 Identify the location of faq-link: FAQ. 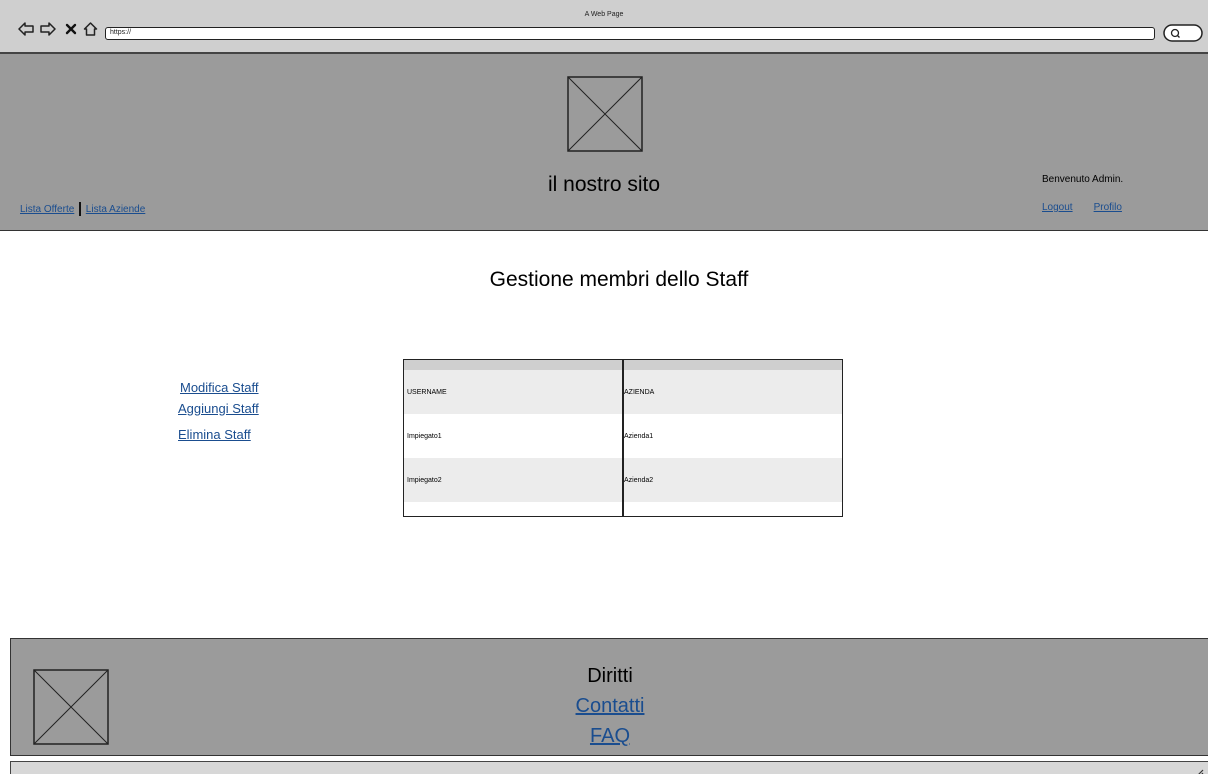
(610, 736).